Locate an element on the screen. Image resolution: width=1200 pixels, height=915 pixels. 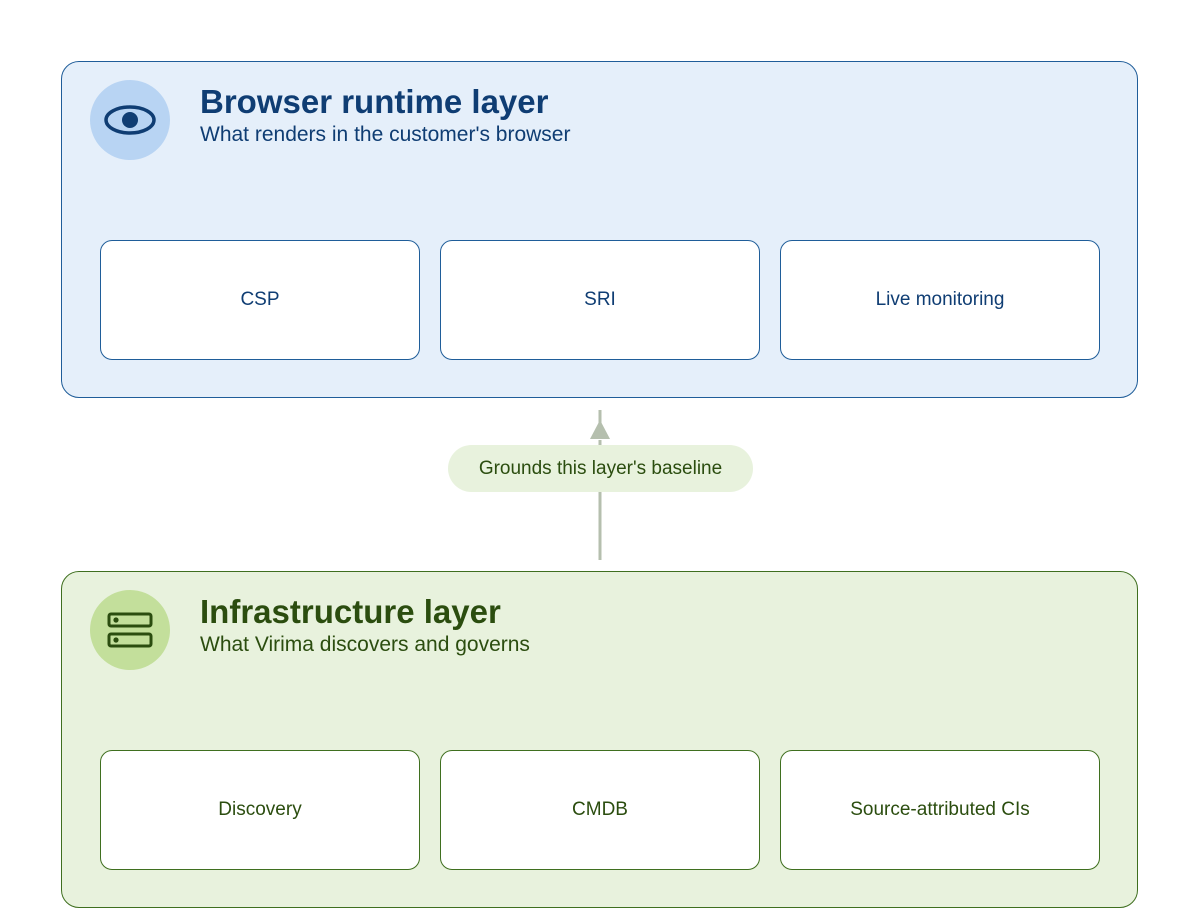
card-source-attributed-cis: Source-attributed CIs is located at coordinates (940, 810).